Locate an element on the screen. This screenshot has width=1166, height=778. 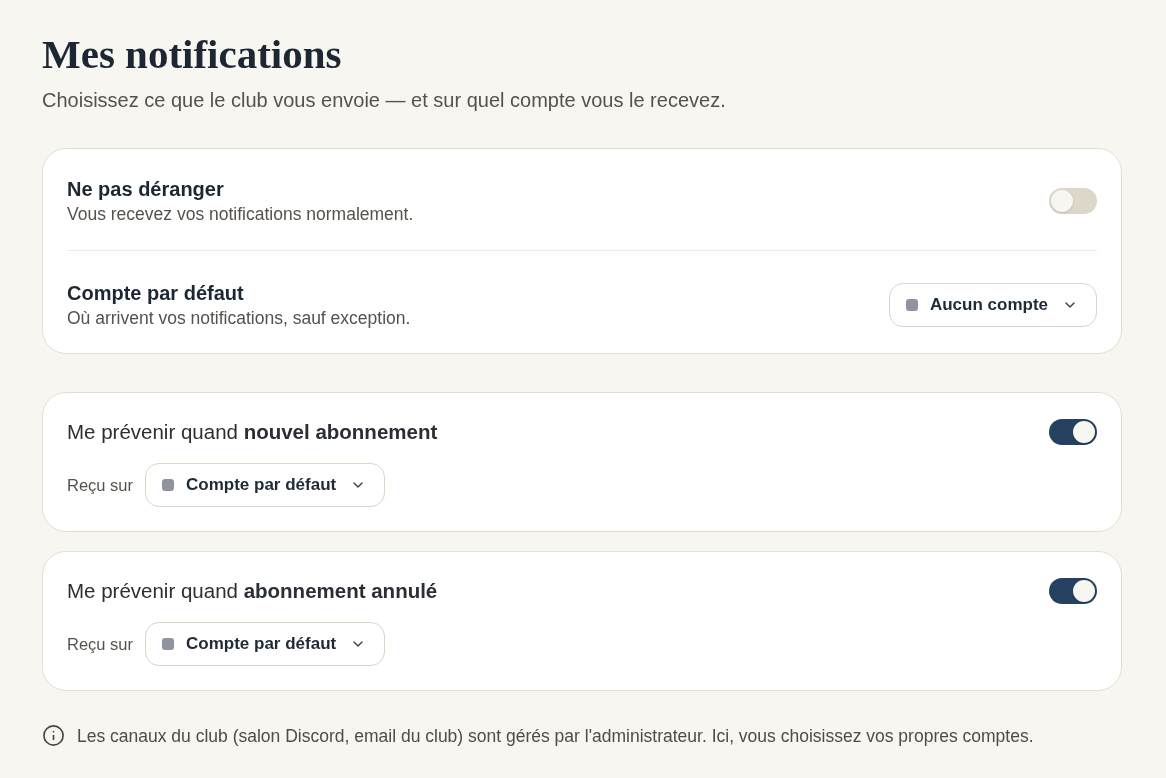
notification-label: Me prévenir quand nouvel abonnement is located at coordinates (252, 432).